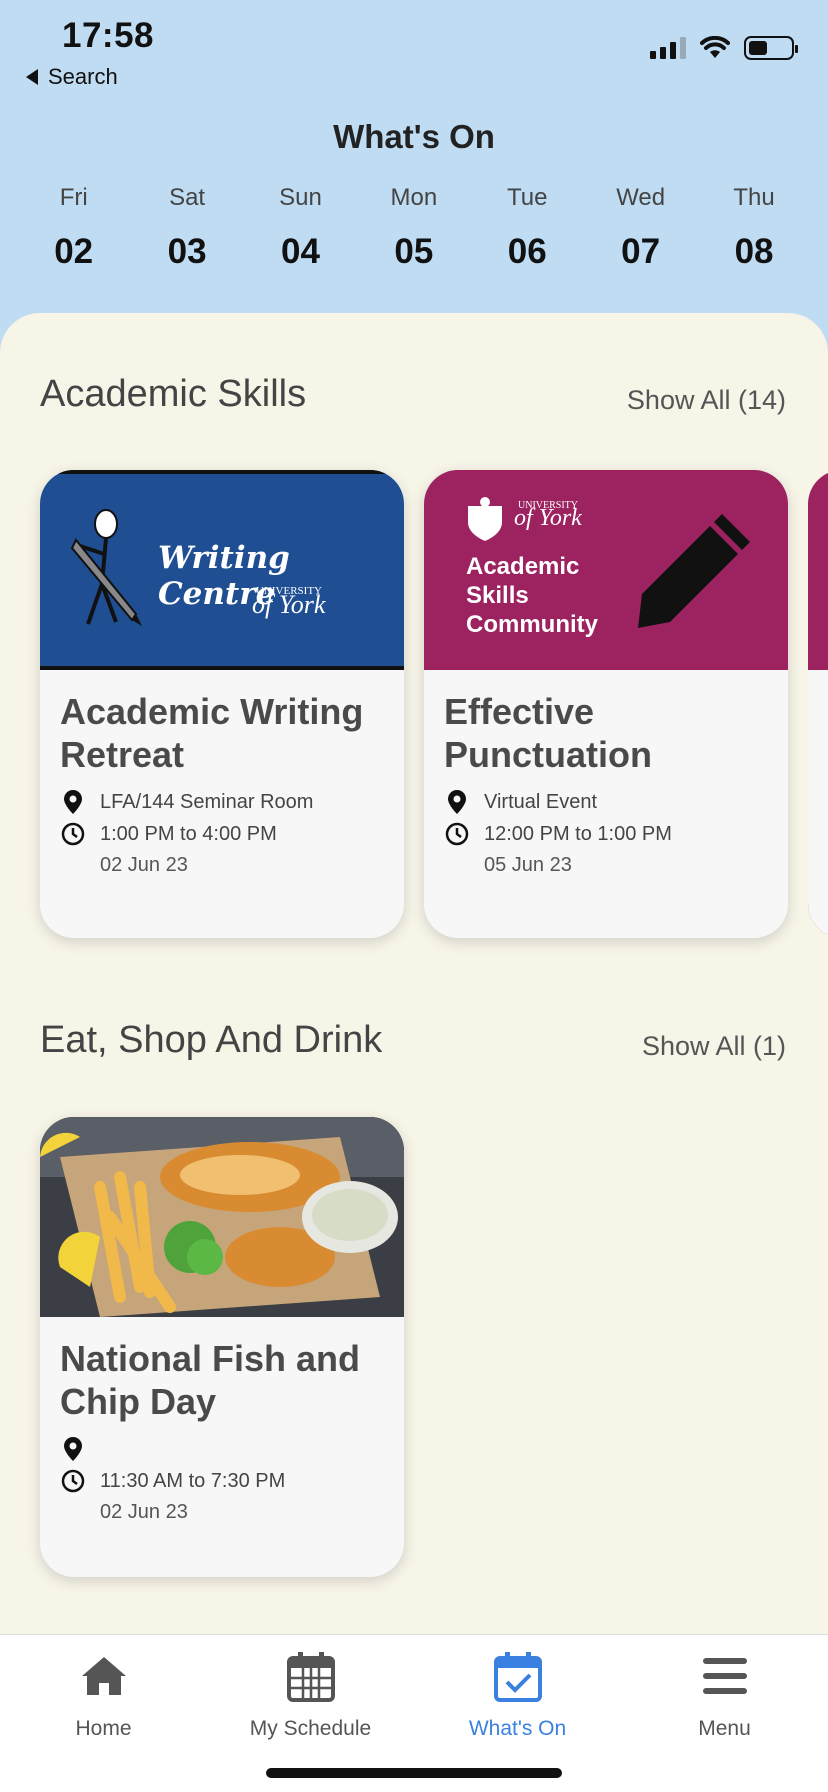 Image resolution: width=828 pixels, height=1792 pixels. I want to click on day-thu: Thu 08, so click(753, 228).